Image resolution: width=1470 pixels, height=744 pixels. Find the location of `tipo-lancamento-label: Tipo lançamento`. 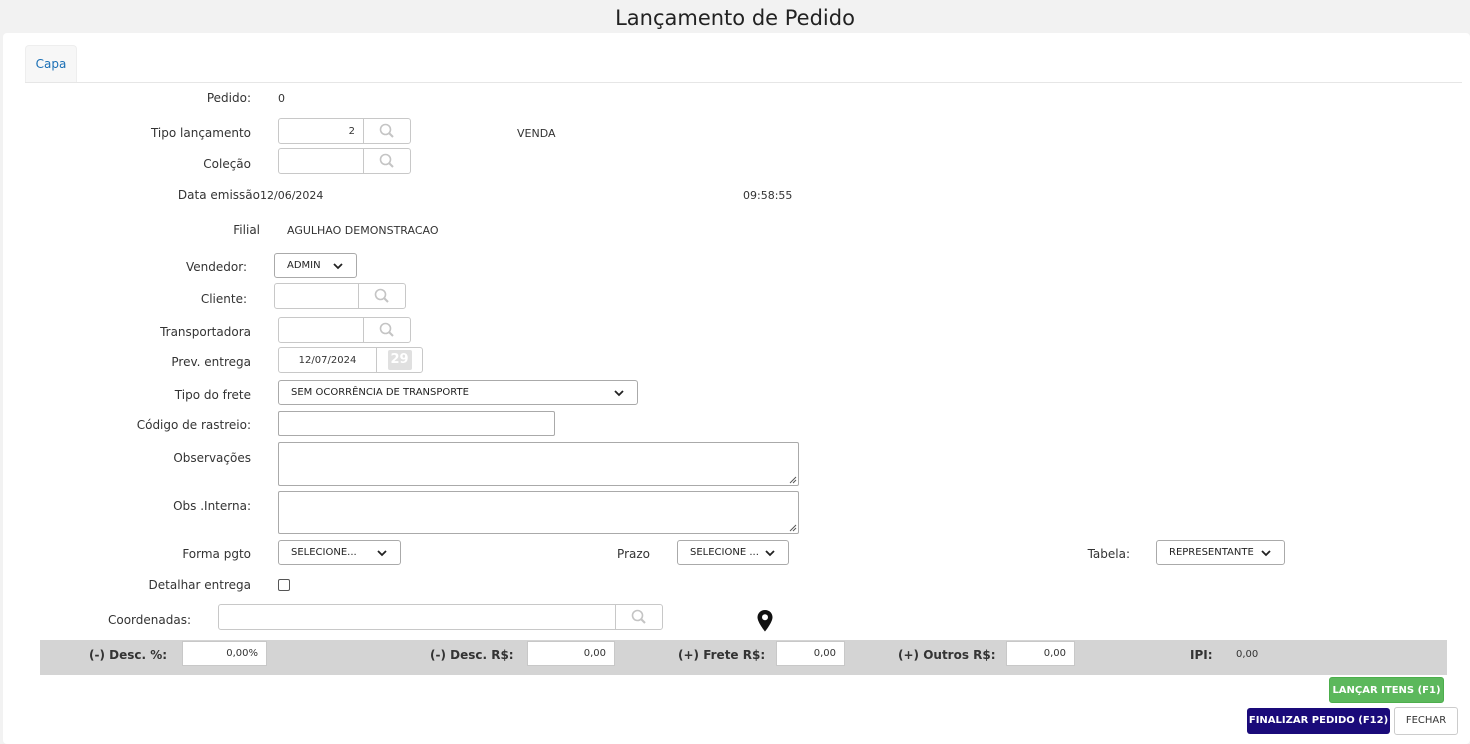

tipo-lancamento-label: Tipo lançamento is located at coordinates (200, 133).